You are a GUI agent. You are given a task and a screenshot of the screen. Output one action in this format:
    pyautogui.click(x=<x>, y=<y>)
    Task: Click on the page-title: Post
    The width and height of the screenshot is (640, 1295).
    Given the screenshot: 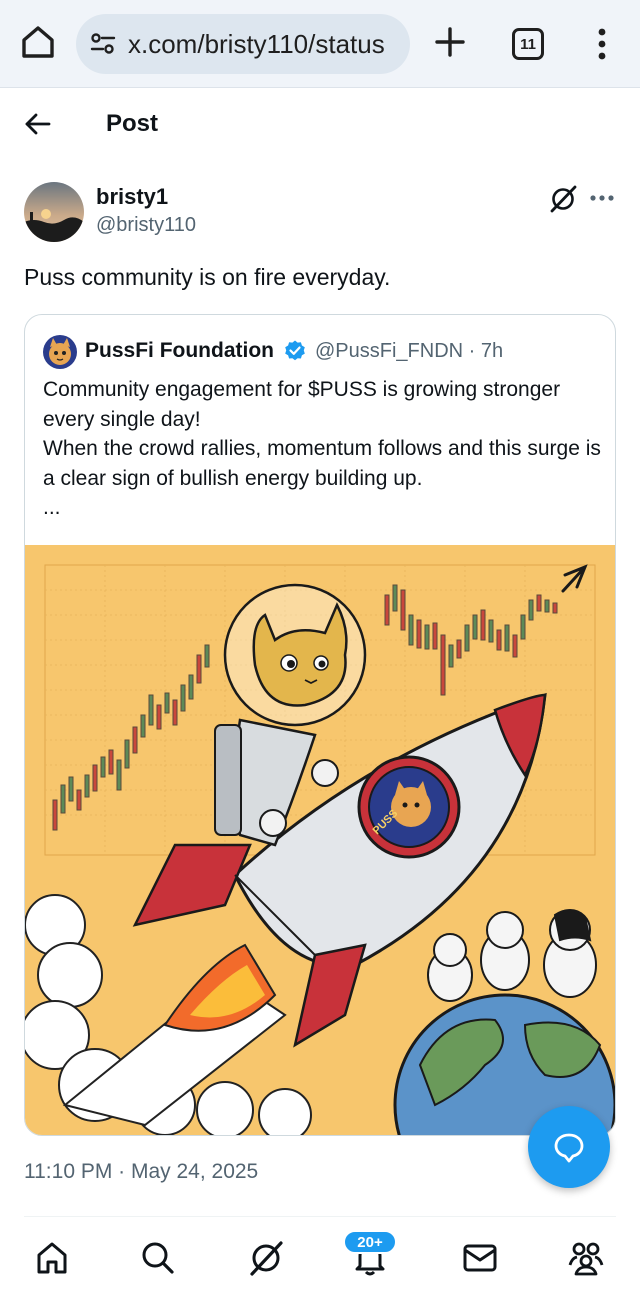 What is the action you would take?
    pyautogui.click(x=132, y=123)
    